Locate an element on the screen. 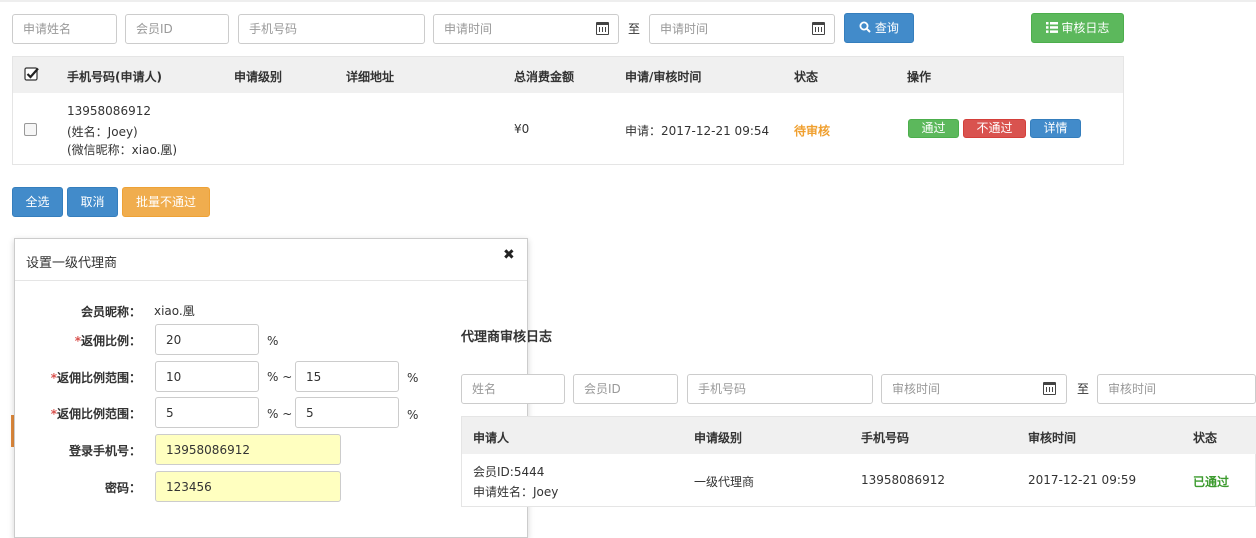  modal-title: 设置一级代理商 is located at coordinates (72, 263).